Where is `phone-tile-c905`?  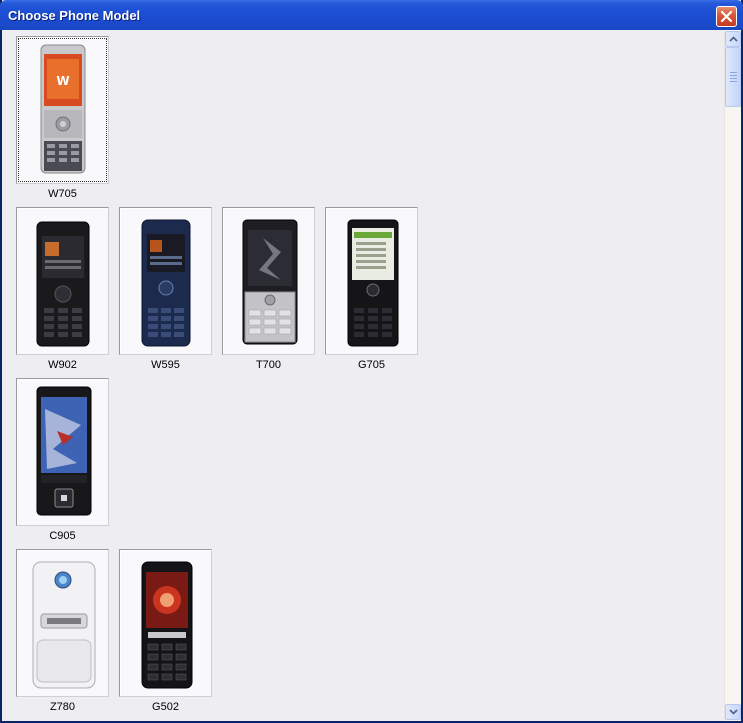 phone-tile-c905 is located at coordinates (62, 452).